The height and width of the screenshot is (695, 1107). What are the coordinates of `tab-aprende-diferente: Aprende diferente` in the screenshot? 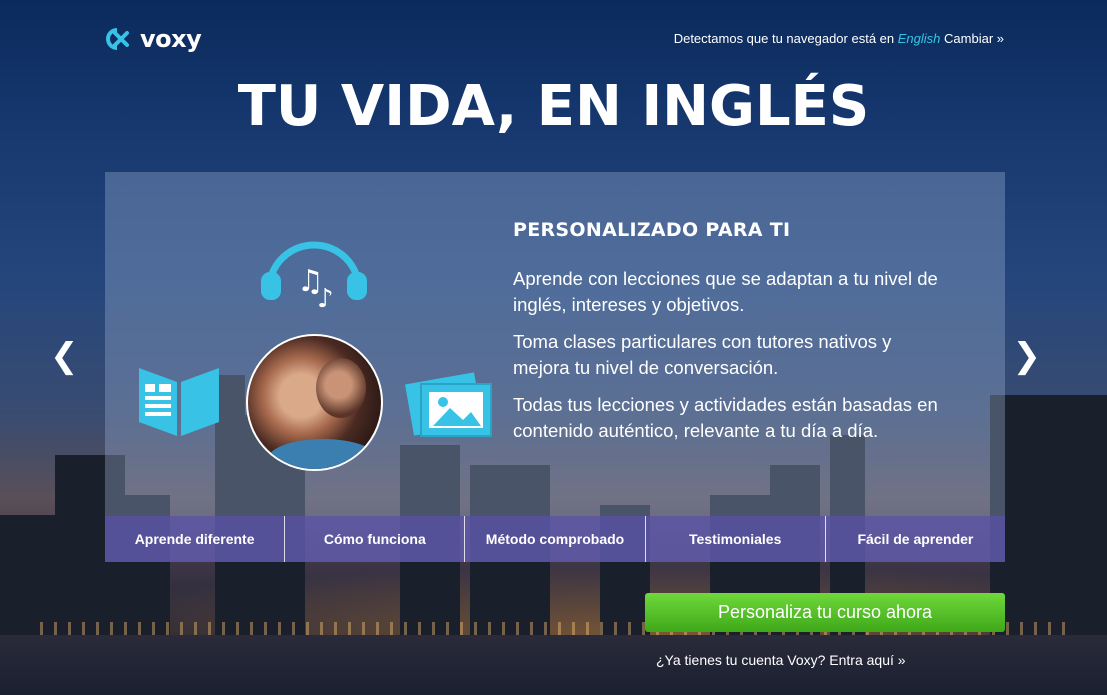 It's located at (194, 539).